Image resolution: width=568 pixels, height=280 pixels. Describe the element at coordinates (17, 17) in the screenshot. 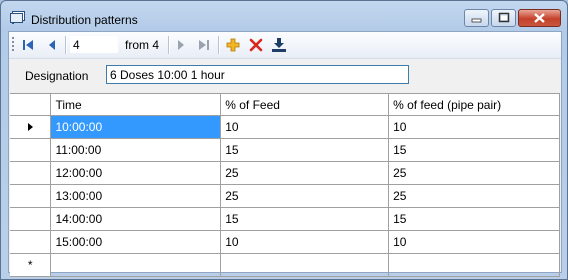

I see `window-app-icon` at that location.